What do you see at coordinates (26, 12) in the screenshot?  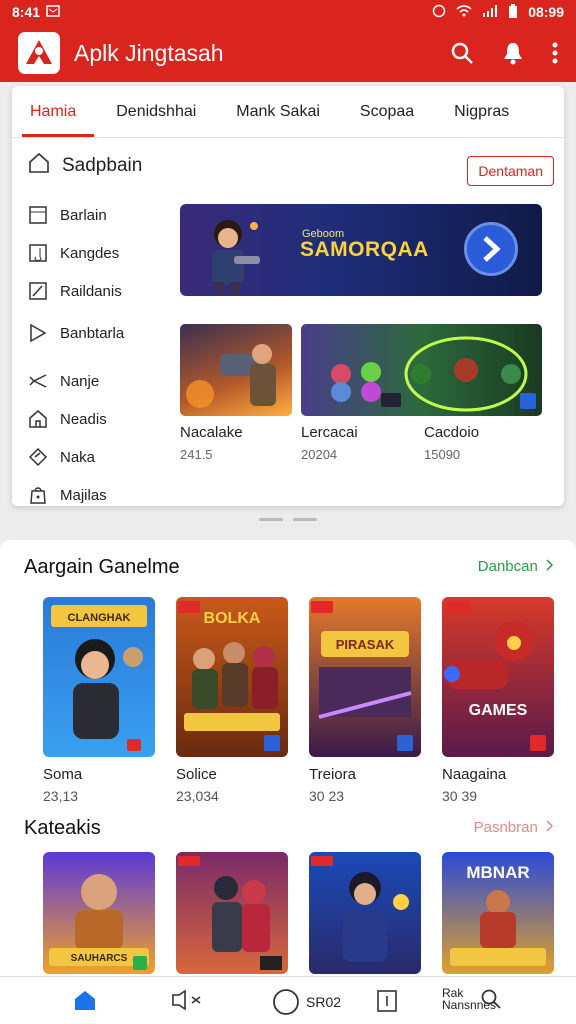 I see `status-time: 8:41` at bounding box center [26, 12].